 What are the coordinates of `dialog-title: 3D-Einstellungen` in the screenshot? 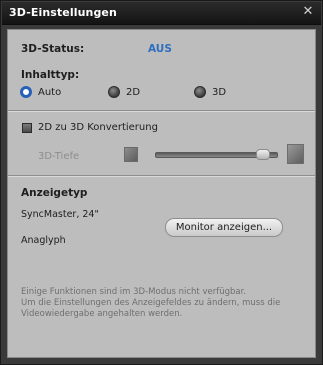 It's located at (63, 12).